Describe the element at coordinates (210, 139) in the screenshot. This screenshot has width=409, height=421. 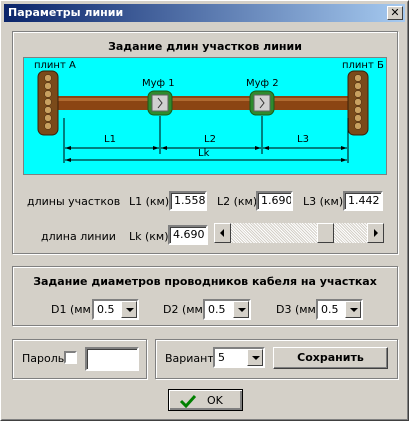
I see `dim-l2-label: L2` at that location.